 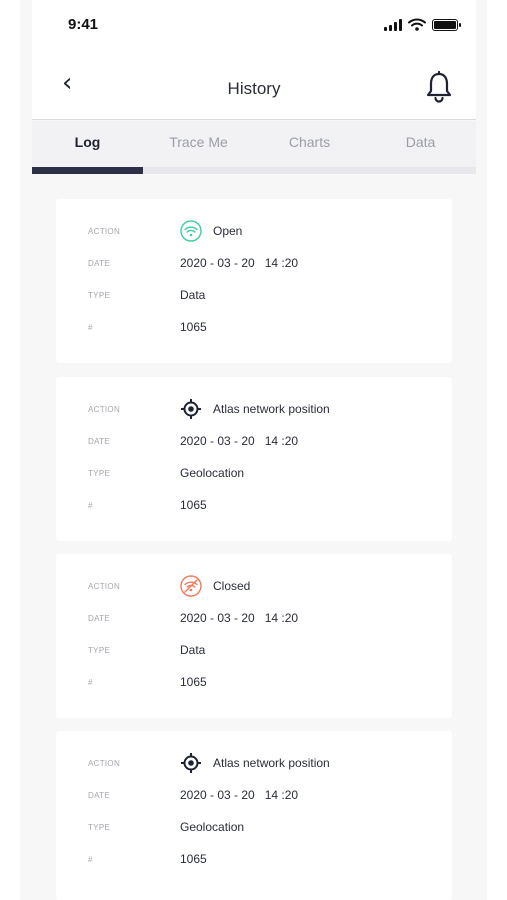 I want to click on wifi-closed-icon, so click(x=191, y=586).